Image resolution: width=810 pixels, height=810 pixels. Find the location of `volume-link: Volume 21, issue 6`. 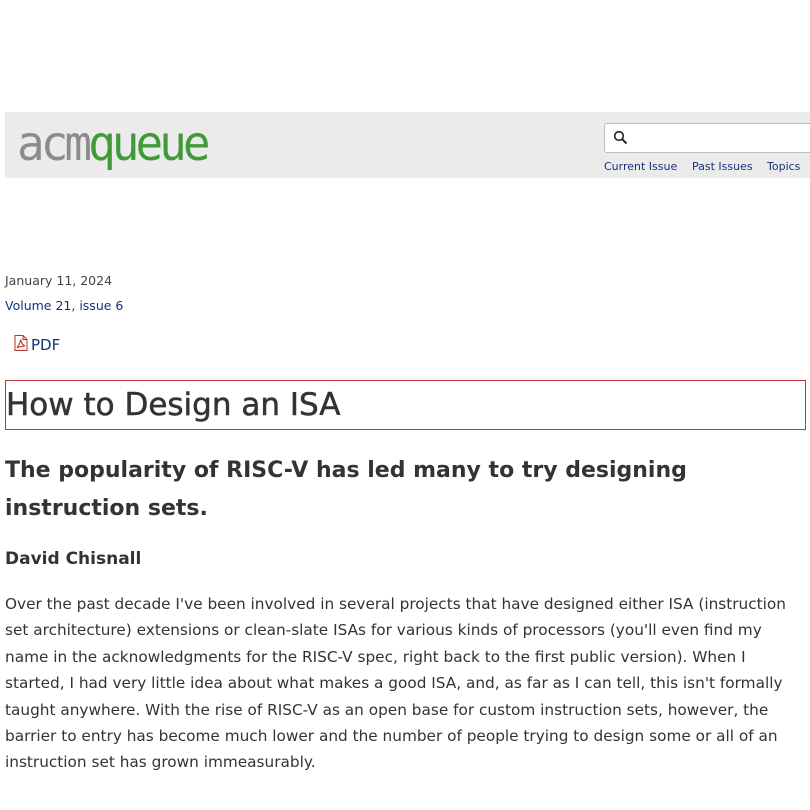

volume-link: Volume 21, issue 6 is located at coordinates (64, 305).